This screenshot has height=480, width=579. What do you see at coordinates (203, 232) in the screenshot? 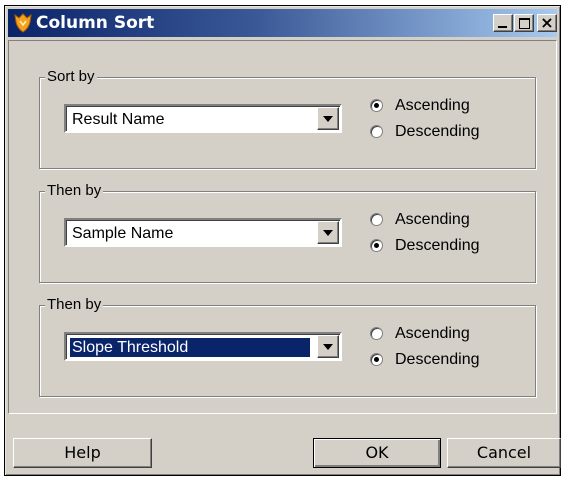
I see `column-select: Sample Name` at bounding box center [203, 232].